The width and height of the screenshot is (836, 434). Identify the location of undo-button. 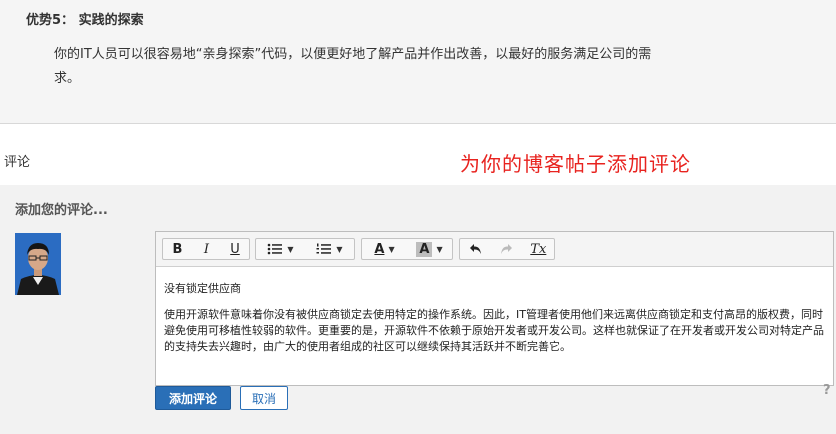
(475, 249).